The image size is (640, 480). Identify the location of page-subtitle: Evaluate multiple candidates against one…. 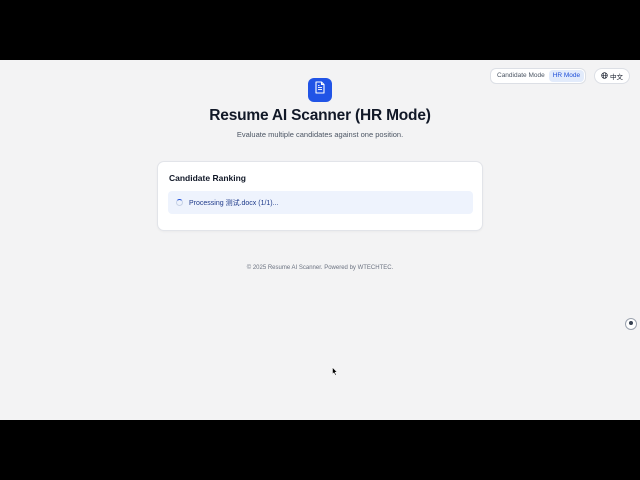
(320, 134).